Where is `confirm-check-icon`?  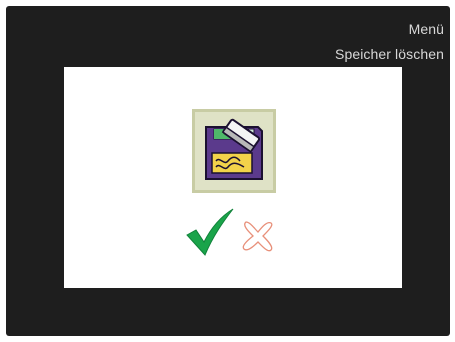 confirm-check-icon is located at coordinates (210, 232).